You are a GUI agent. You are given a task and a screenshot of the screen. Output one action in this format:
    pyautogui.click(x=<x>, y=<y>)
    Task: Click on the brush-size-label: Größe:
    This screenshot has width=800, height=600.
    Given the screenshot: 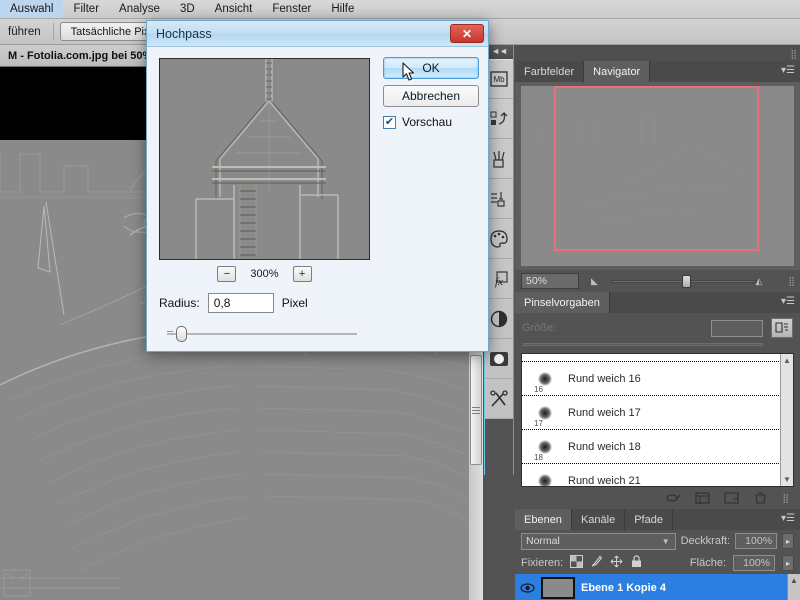 What is the action you would take?
    pyautogui.click(x=539, y=328)
    